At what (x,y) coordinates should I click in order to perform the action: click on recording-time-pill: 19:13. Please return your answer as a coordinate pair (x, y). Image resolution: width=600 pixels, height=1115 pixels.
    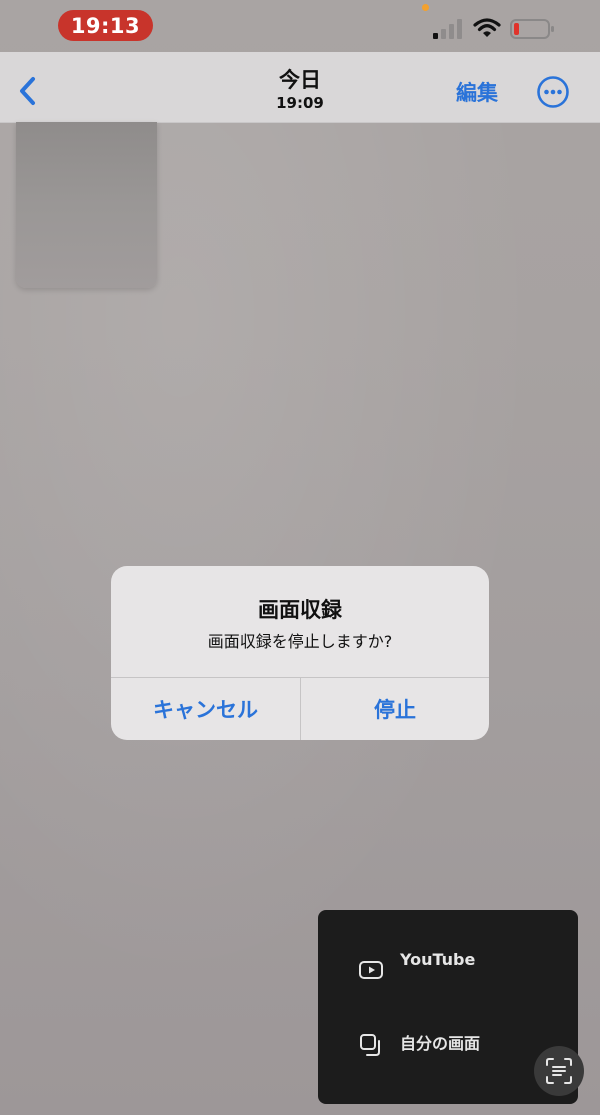
    Looking at the image, I should click on (105, 25).